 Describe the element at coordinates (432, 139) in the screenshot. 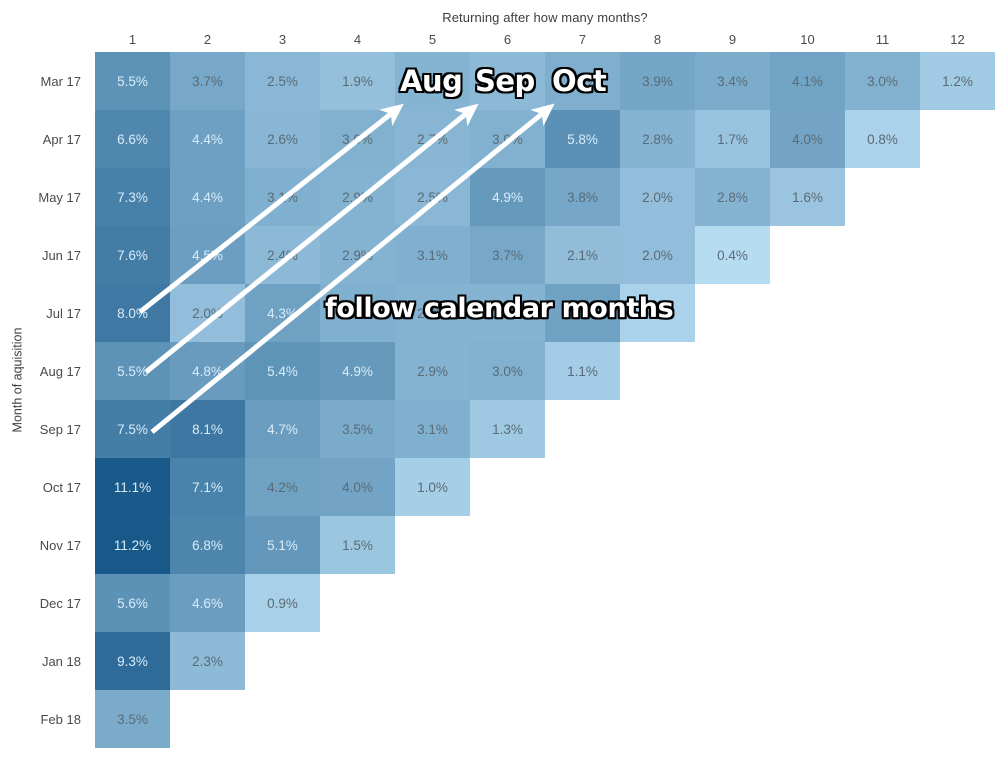

I see `heatmap-cell: 2.7%` at that location.